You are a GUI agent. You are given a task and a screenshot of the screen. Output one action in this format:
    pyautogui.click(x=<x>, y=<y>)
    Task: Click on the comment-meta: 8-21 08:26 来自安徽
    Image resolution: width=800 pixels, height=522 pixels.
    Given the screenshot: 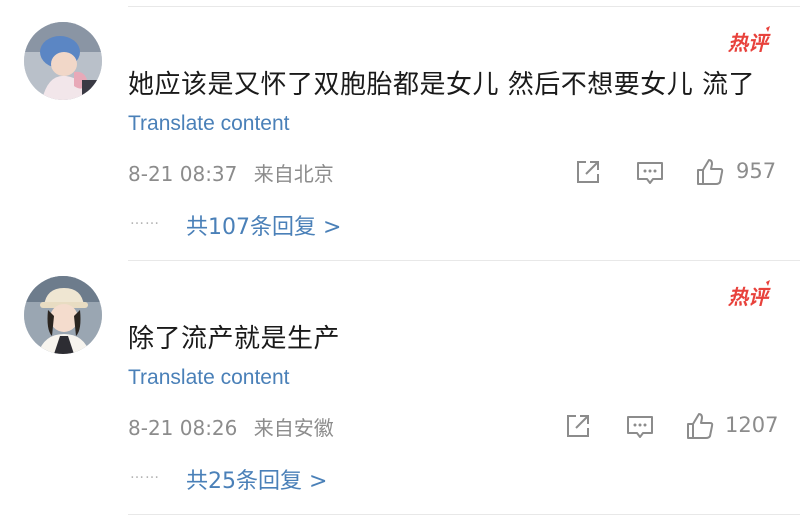 What is the action you would take?
    pyautogui.click(x=231, y=426)
    